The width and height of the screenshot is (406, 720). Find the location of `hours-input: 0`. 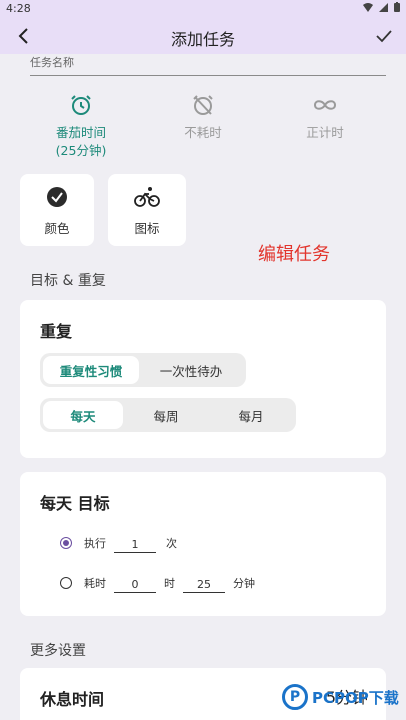

hours-input: 0 is located at coordinates (135, 585).